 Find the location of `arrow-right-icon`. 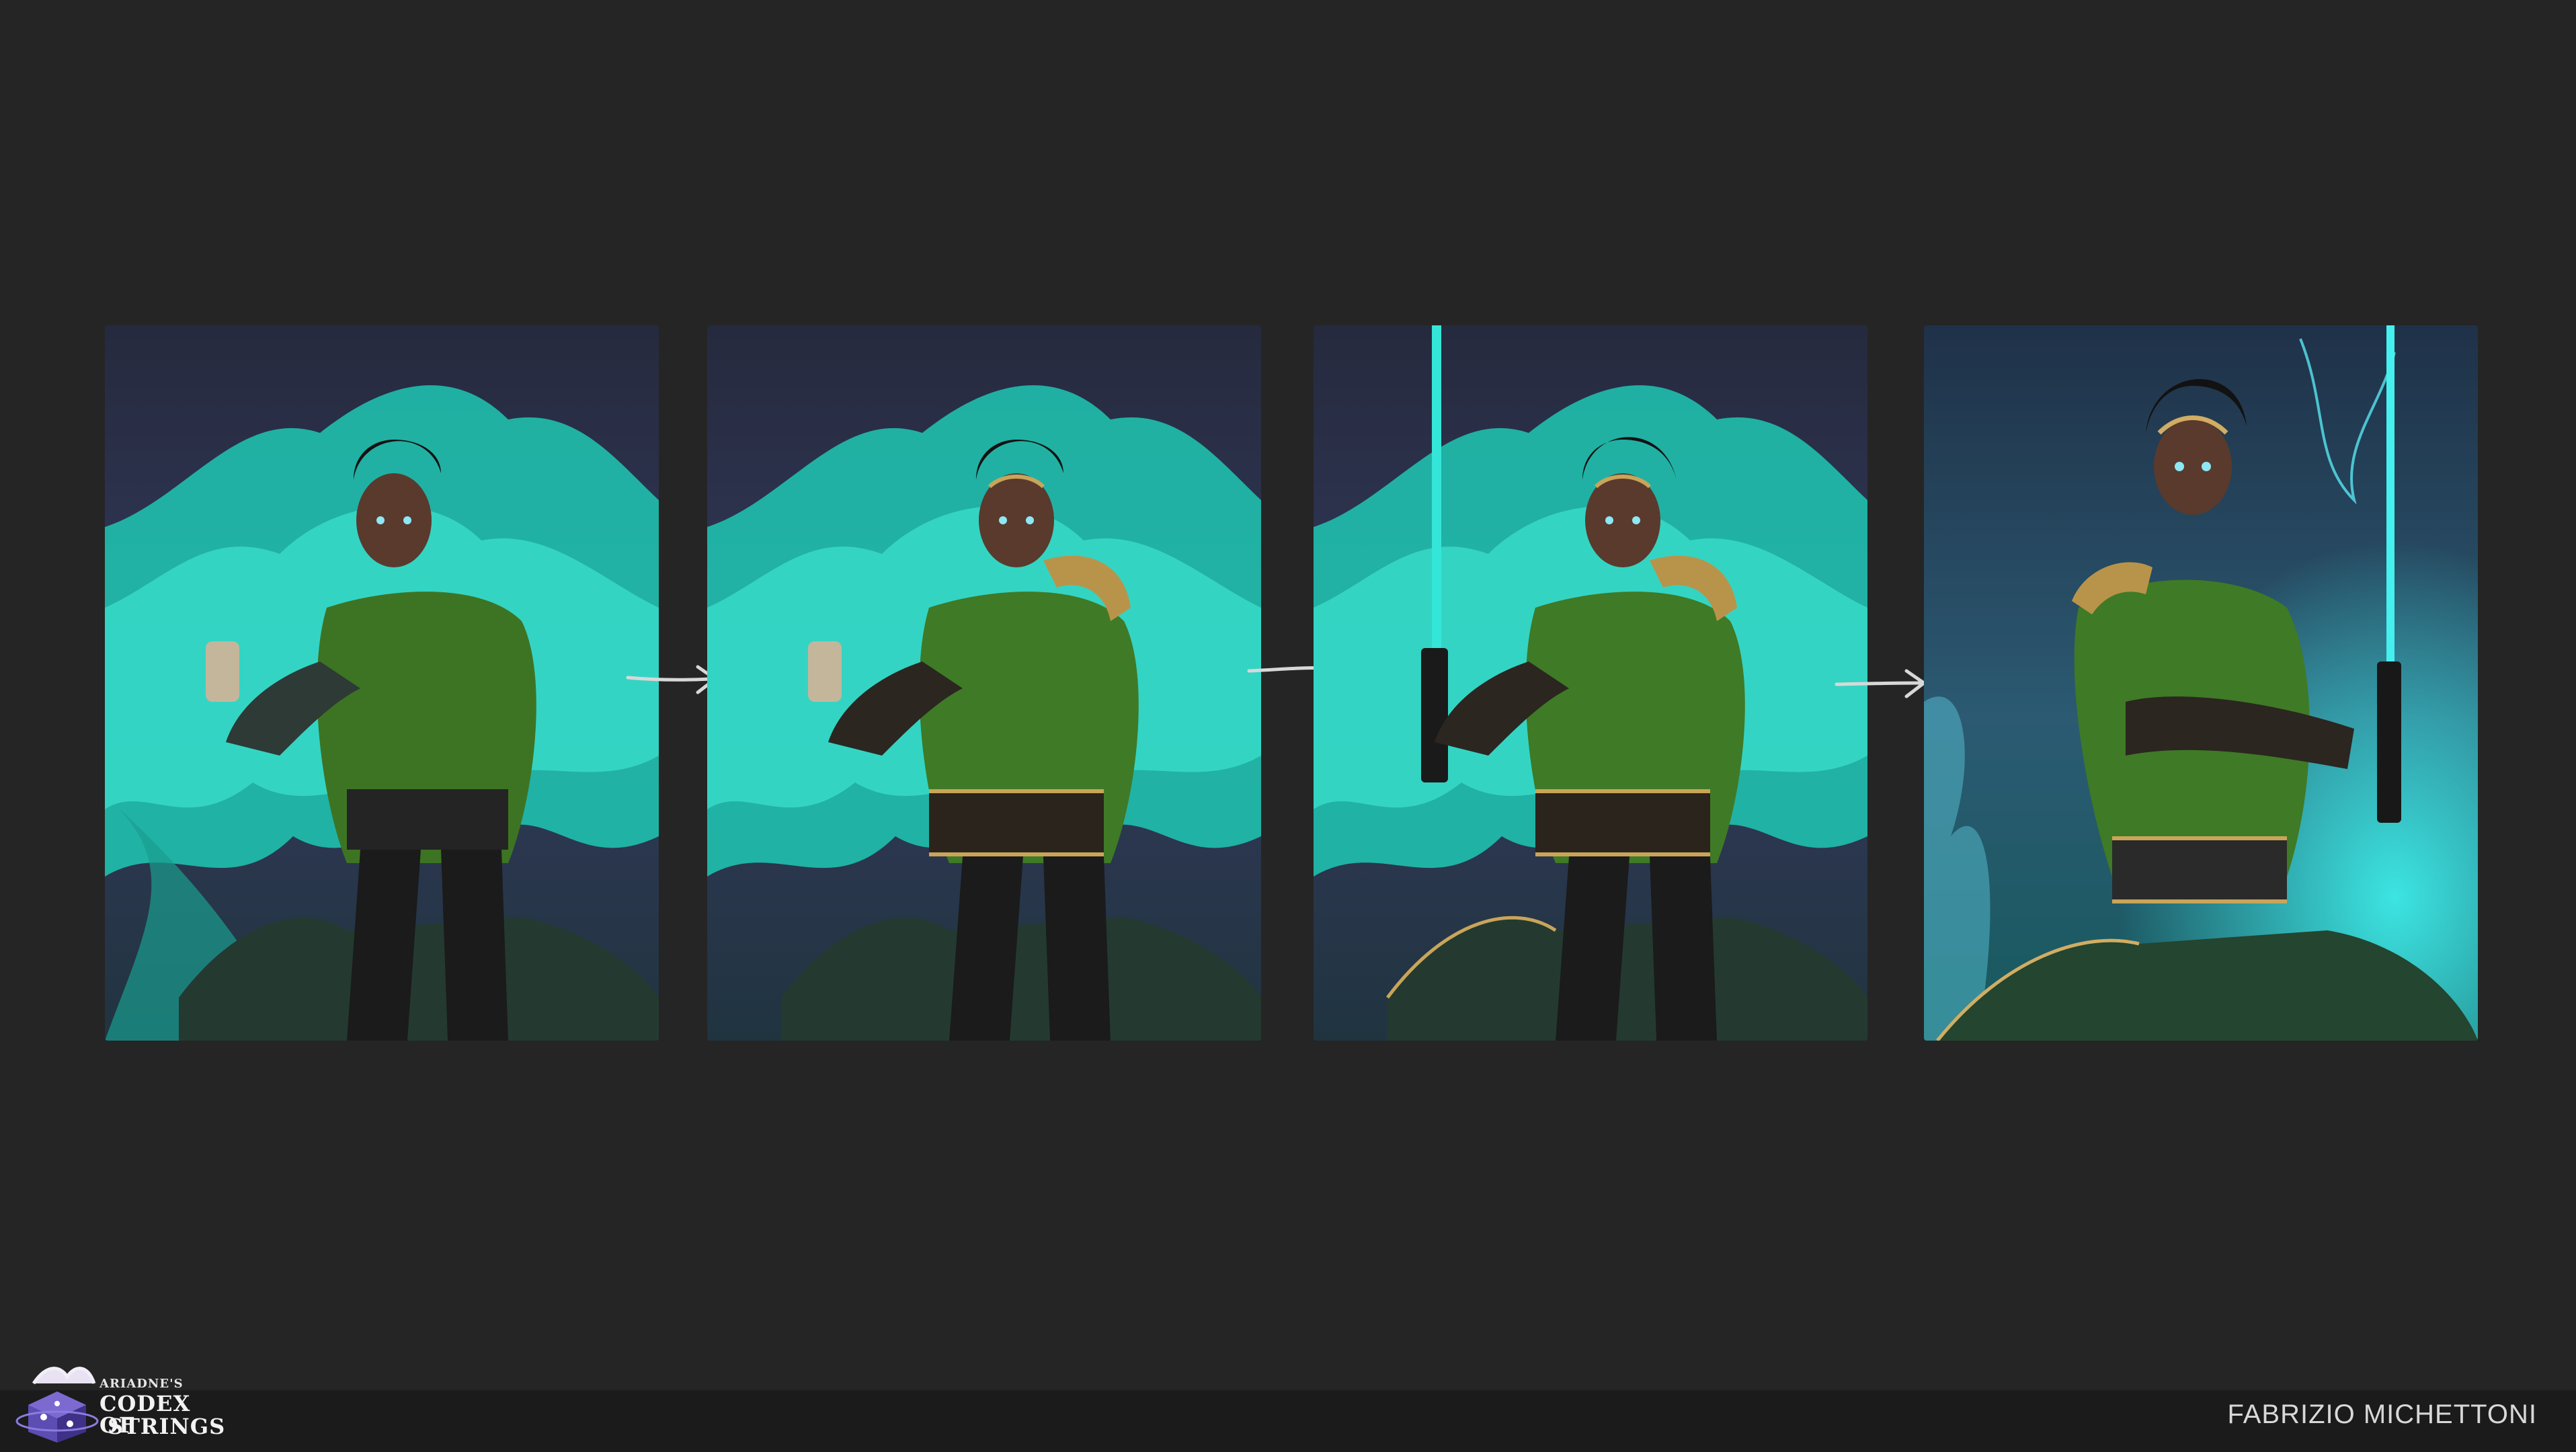

arrow-right-icon is located at coordinates (1880, 683).